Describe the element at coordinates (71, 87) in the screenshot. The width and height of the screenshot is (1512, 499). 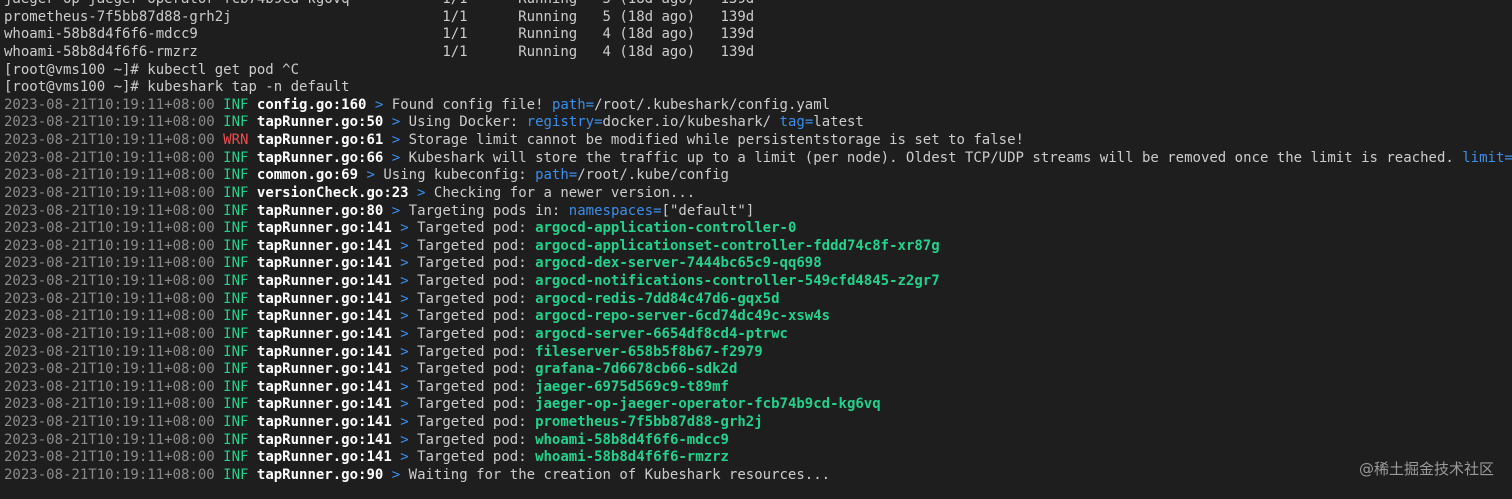
I see `shell-prompt: [root@vms100 ~]#` at that location.